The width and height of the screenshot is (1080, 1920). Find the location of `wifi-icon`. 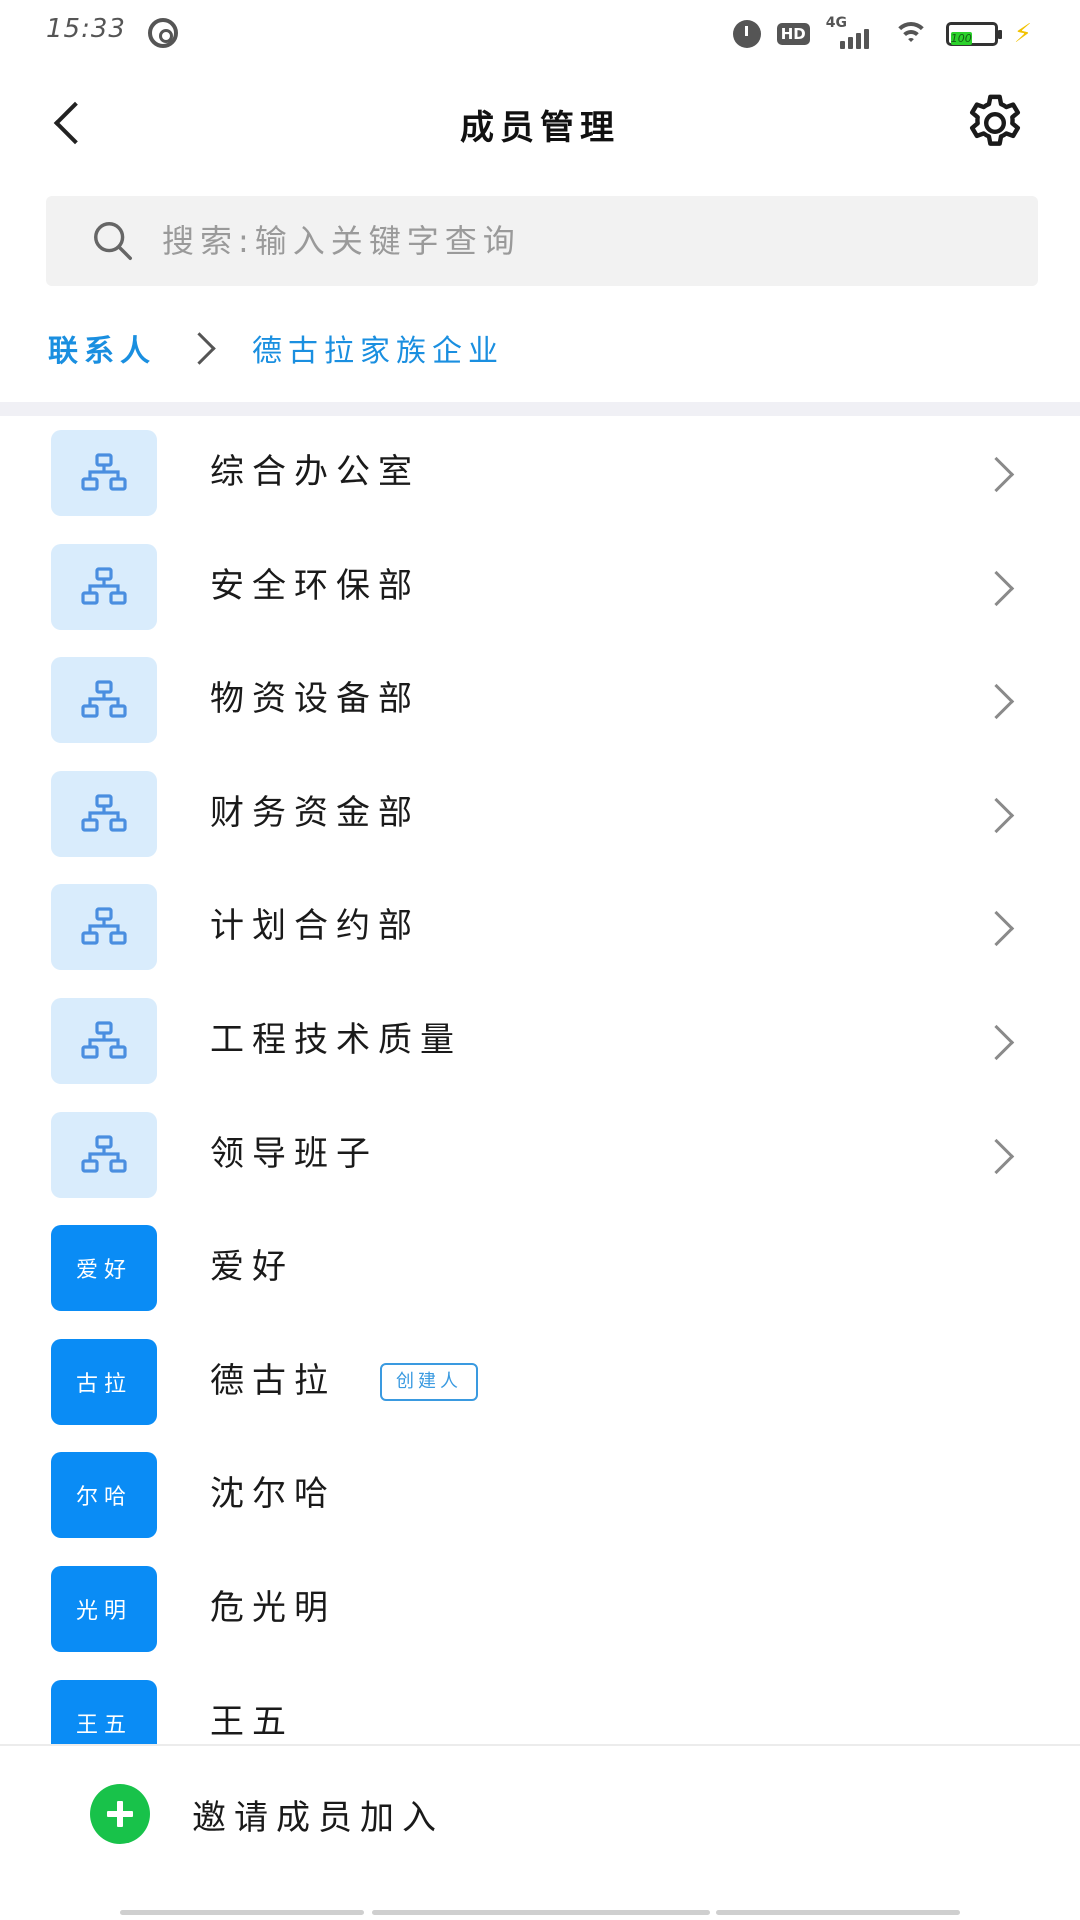

wifi-icon is located at coordinates (911, 34).